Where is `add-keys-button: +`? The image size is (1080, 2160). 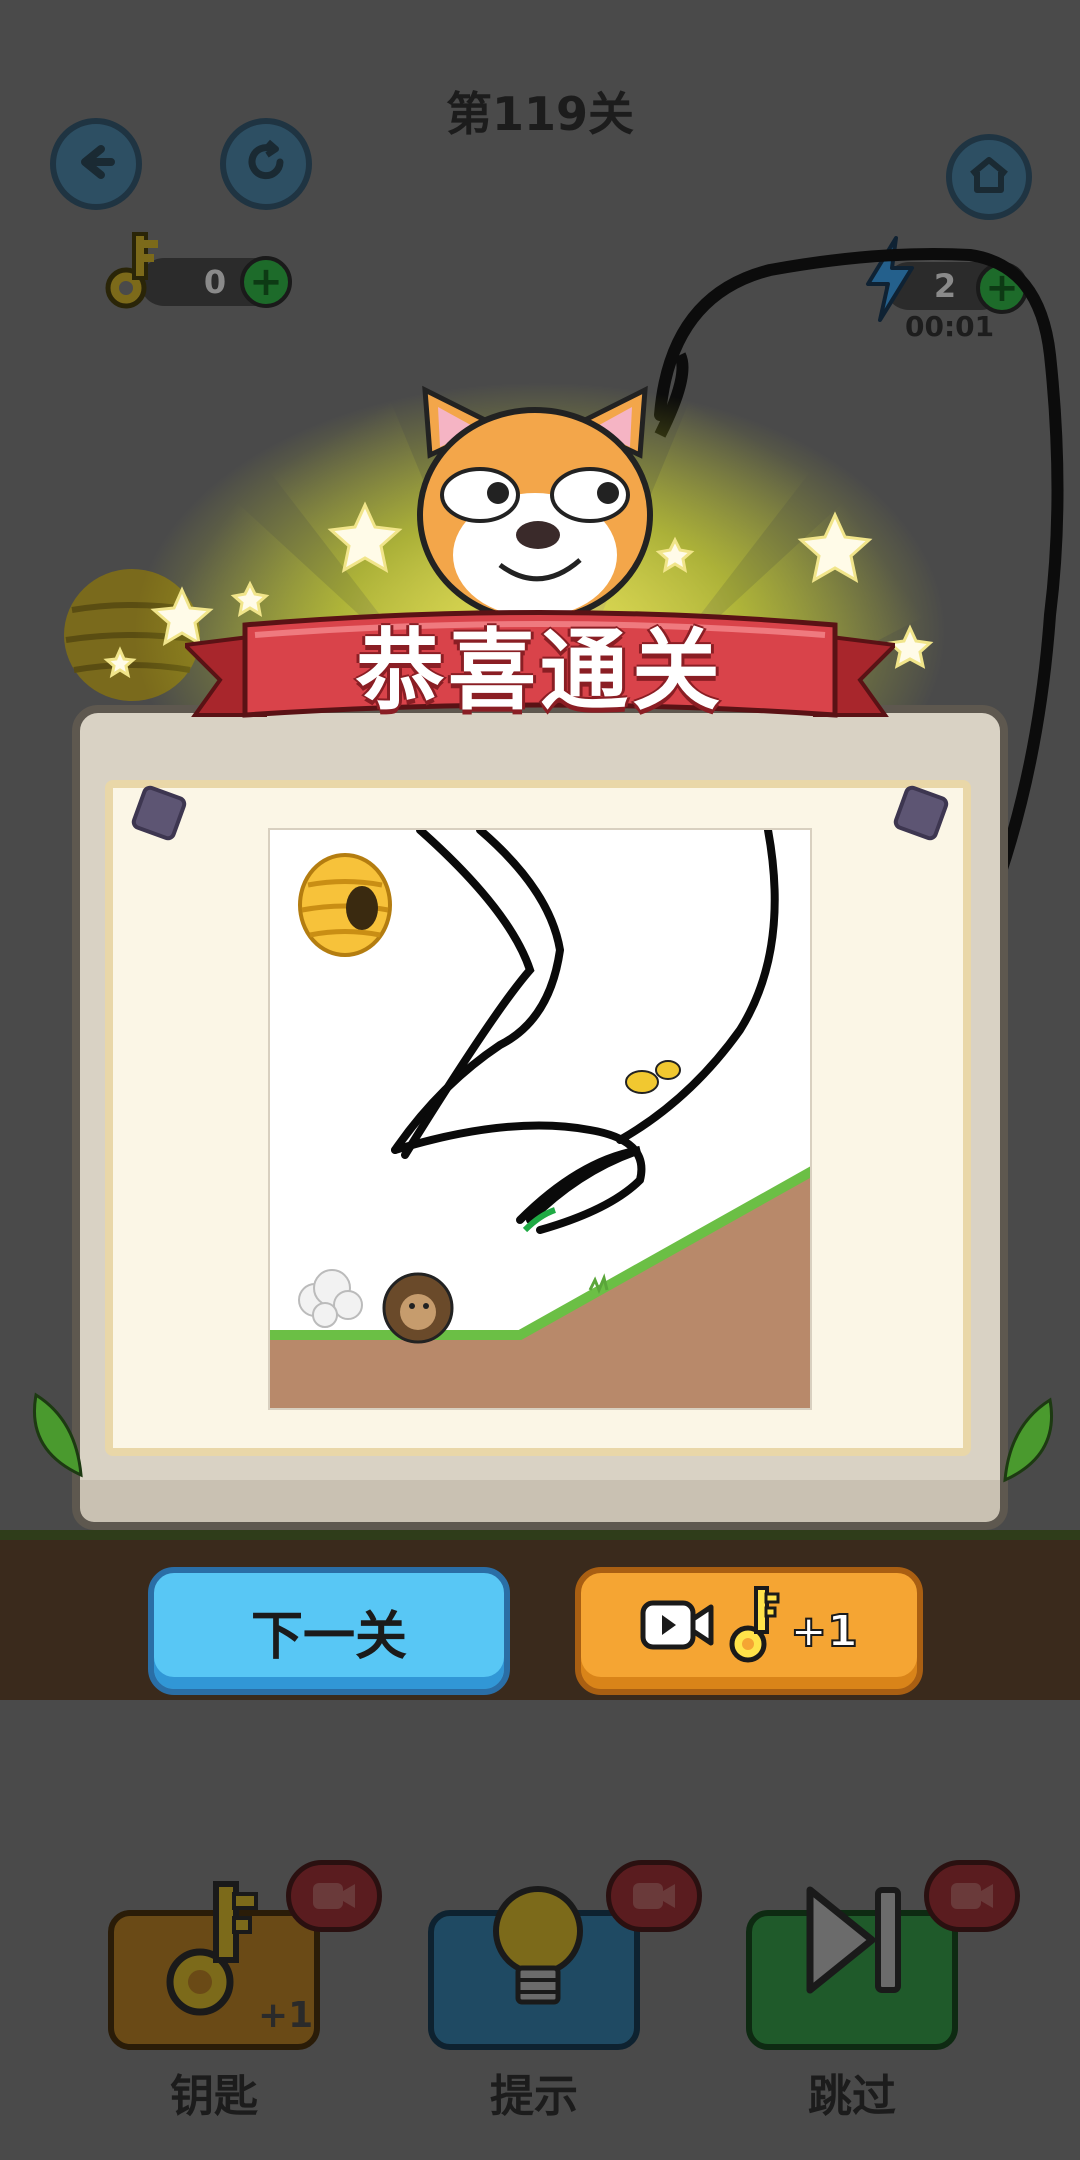
add-keys-button: + is located at coordinates (266, 282).